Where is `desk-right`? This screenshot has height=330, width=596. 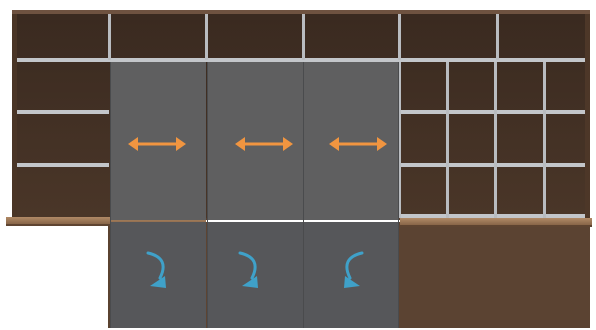
desk-right is located at coordinates (496, 222).